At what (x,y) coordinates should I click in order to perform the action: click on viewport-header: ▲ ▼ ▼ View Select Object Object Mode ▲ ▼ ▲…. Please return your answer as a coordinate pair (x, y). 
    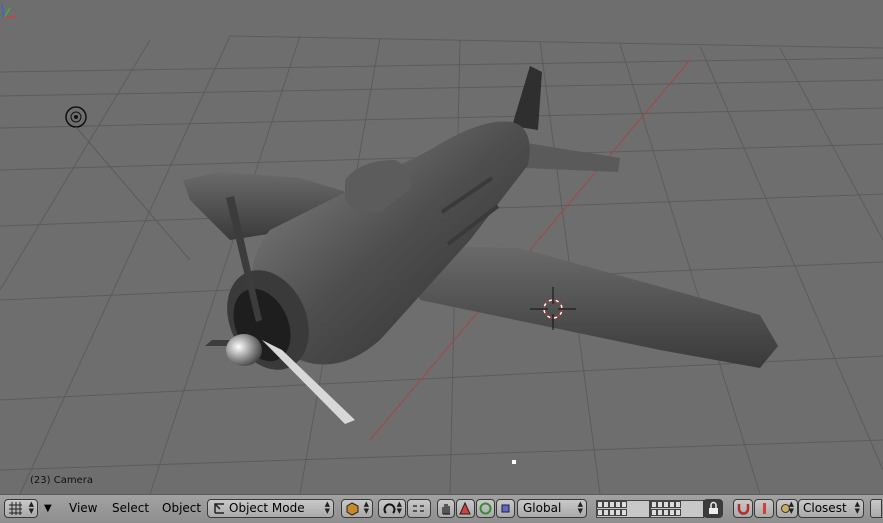
    Looking at the image, I should click on (441, 508).